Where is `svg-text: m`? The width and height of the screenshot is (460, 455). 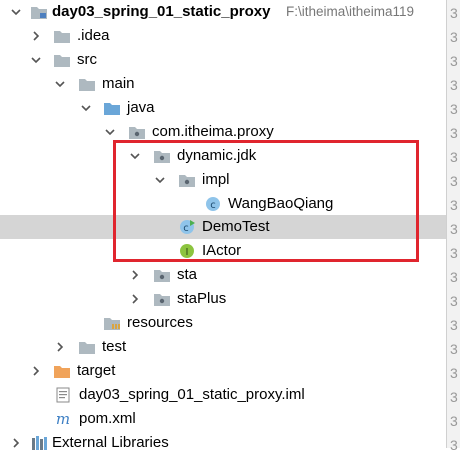 svg-text: m is located at coordinates (63, 419).